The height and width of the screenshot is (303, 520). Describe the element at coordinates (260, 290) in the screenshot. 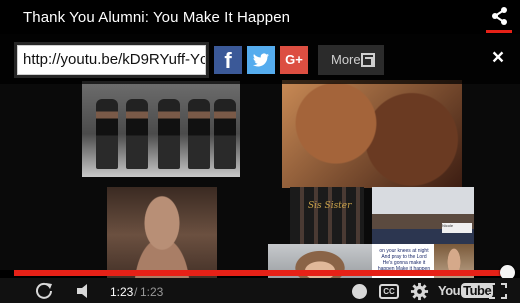

I see `control-bar: 1:23 / 1:23 CC You Tube` at that location.